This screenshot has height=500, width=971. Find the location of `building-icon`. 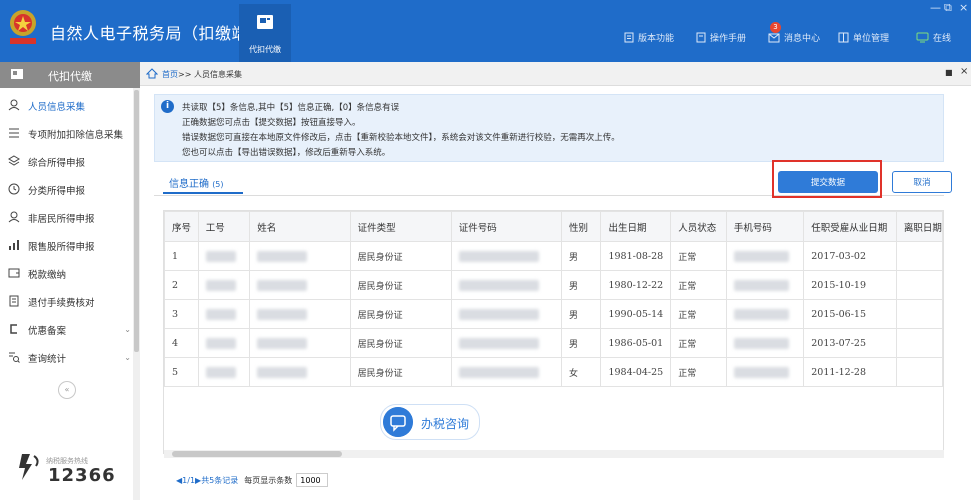

building-icon is located at coordinates (843, 37).